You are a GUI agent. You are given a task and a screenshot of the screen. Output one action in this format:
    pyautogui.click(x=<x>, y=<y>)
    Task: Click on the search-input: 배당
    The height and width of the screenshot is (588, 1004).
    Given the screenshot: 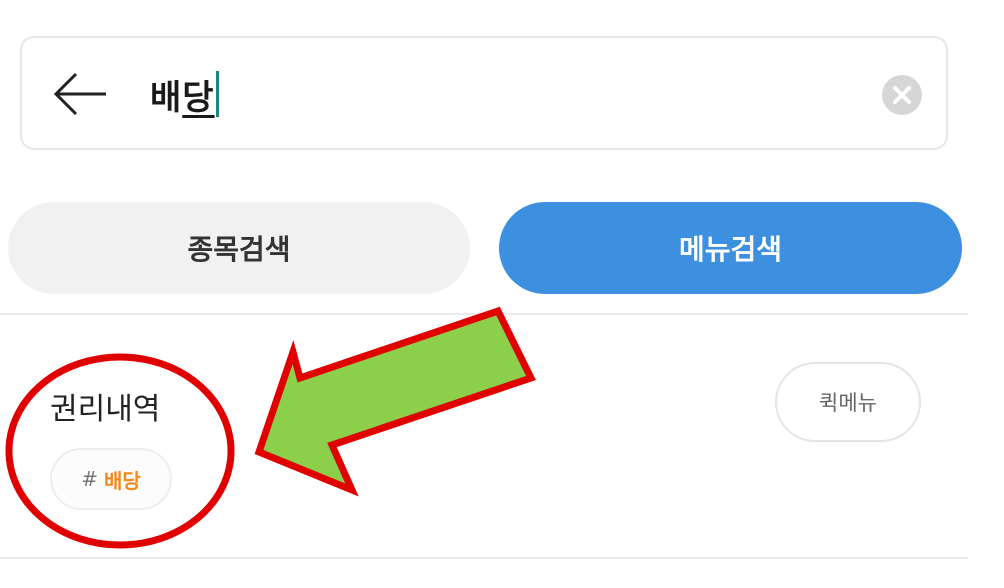 What is the action you would take?
    pyautogui.click(x=184, y=94)
    